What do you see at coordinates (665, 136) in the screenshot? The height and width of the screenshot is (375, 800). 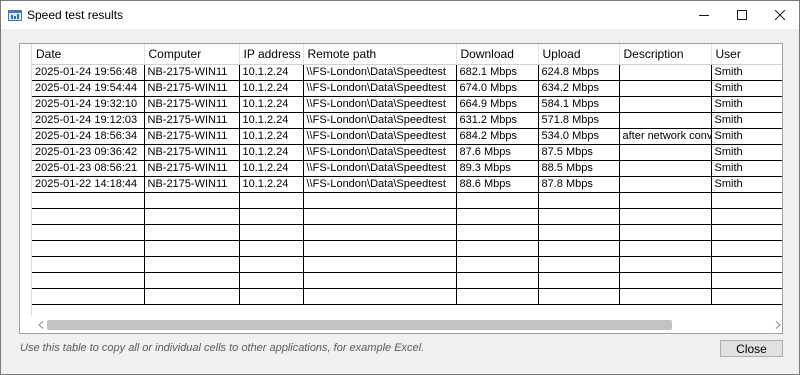 I see `table-cell: after network conve` at bounding box center [665, 136].